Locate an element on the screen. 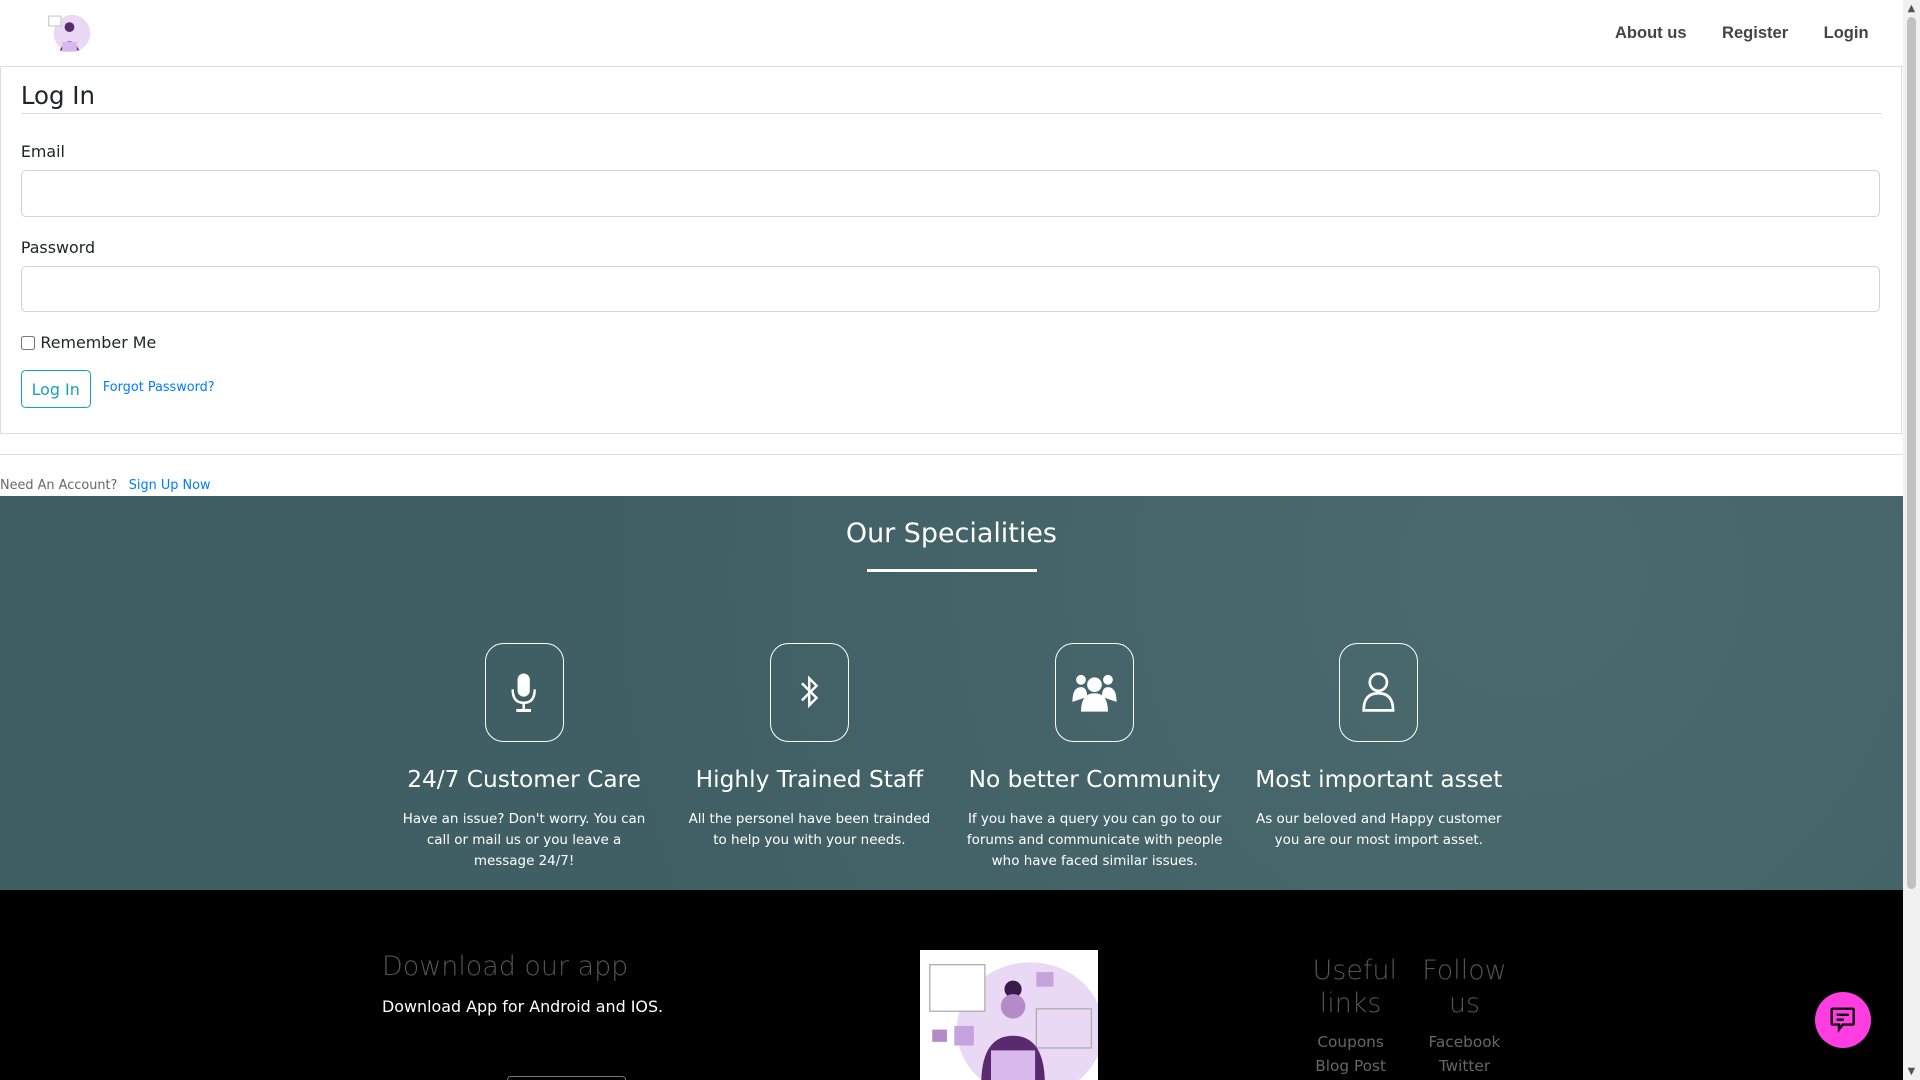 The width and height of the screenshot is (1920, 1080). page-scrollbar: ▲ ▼ is located at coordinates (1911, 540).